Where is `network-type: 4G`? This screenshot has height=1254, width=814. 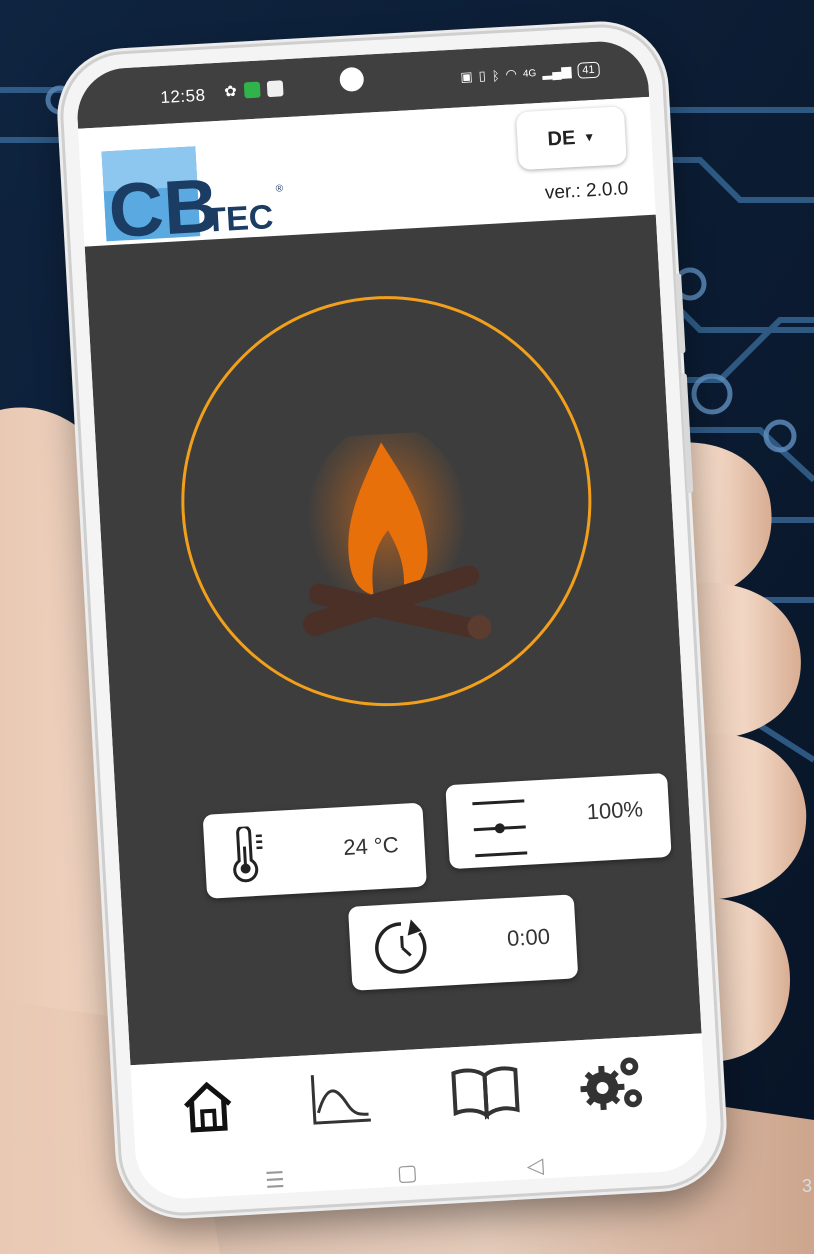
network-type: 4G is located at coordinates (529, 73).